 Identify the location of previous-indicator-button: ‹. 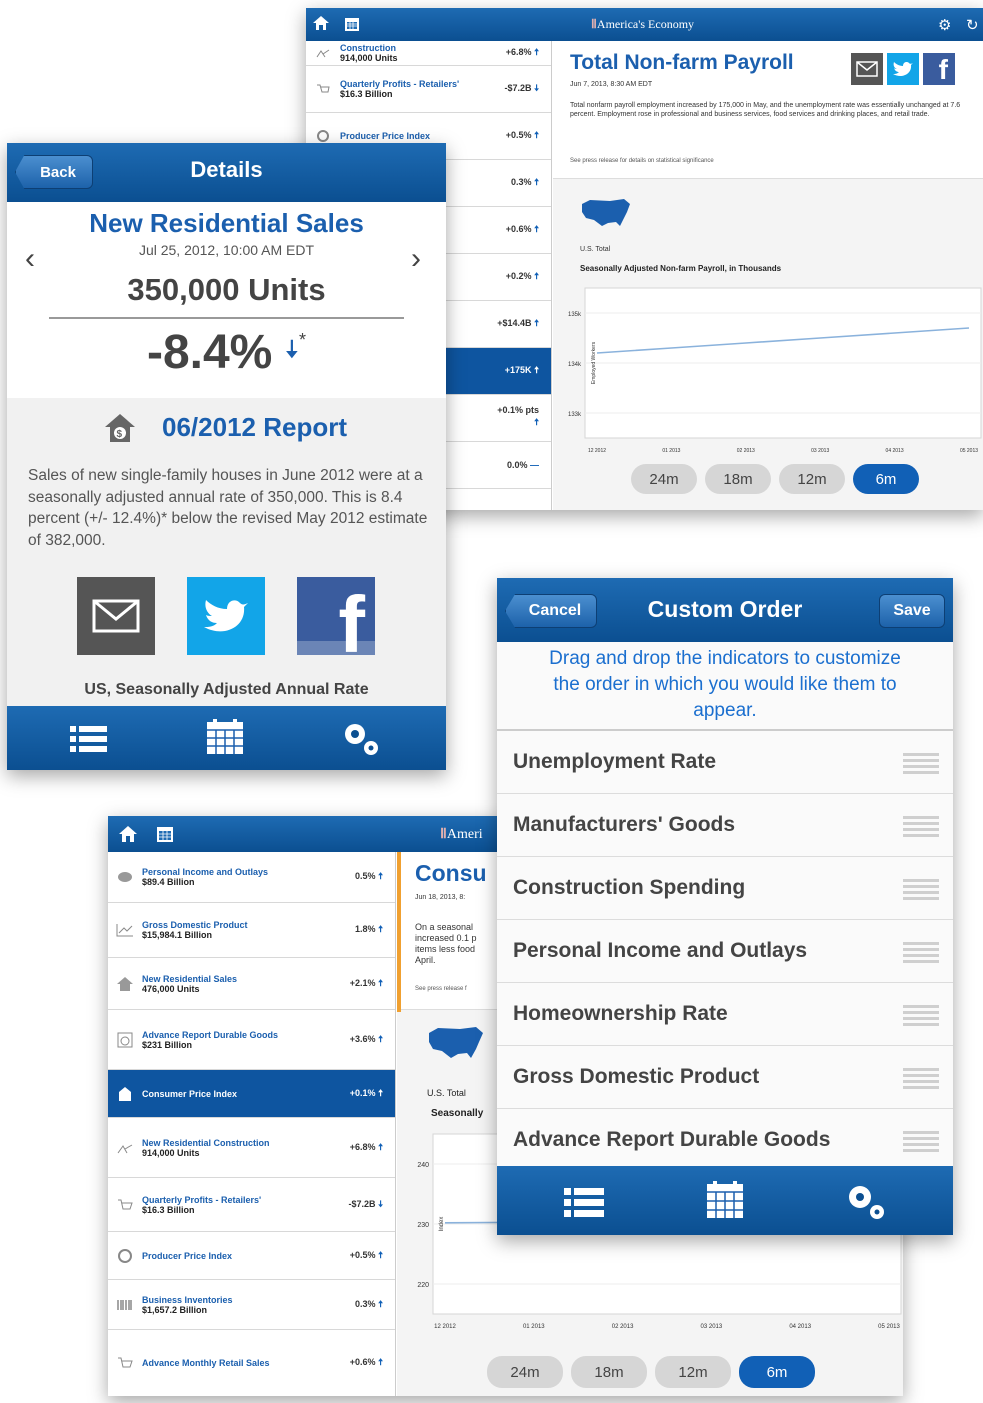
(30, 259).